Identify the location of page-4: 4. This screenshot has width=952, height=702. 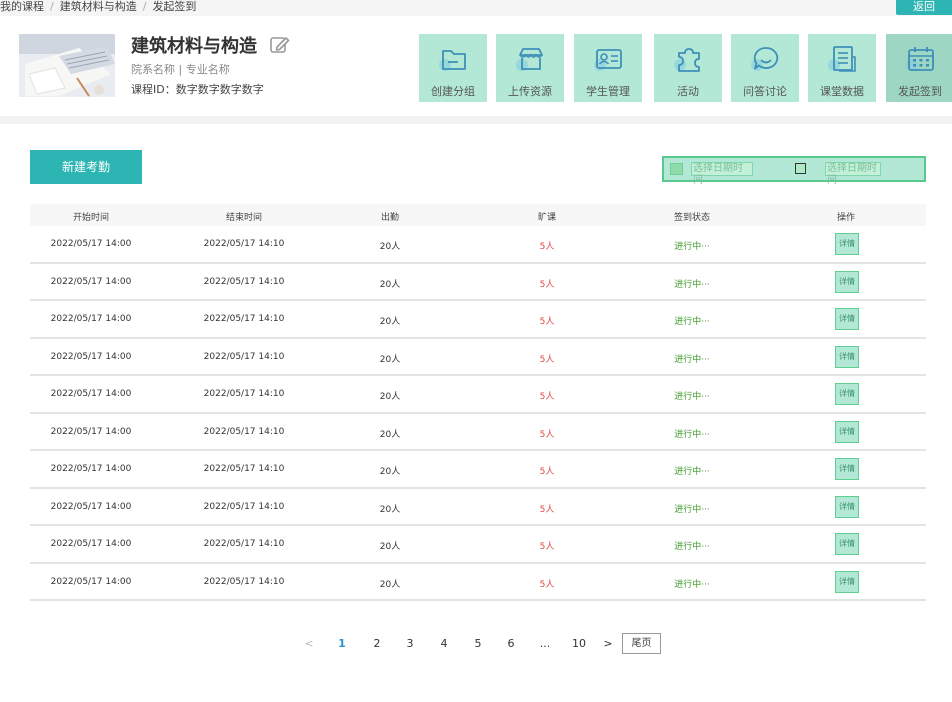
(444, 643).